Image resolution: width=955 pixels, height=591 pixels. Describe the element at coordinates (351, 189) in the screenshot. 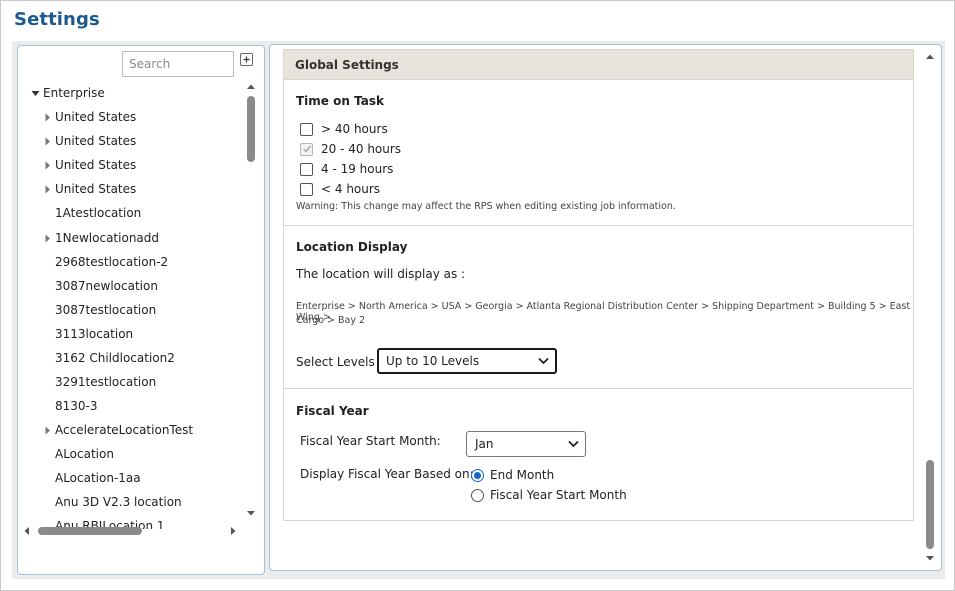

I see `checkbox-label: < 4 hours` at that location.